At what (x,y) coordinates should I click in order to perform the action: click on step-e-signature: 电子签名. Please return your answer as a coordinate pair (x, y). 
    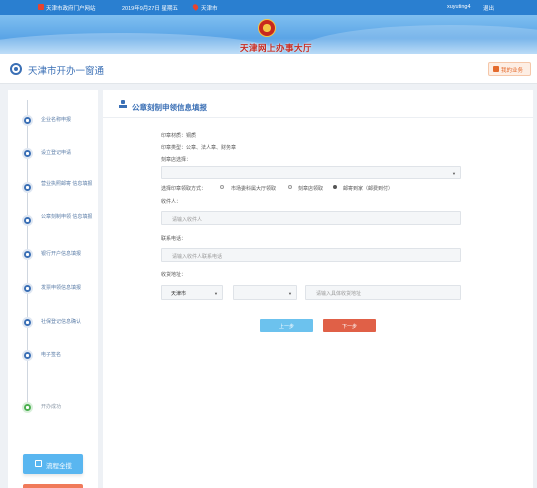
    Looking at the image, I should click on (53, 356).